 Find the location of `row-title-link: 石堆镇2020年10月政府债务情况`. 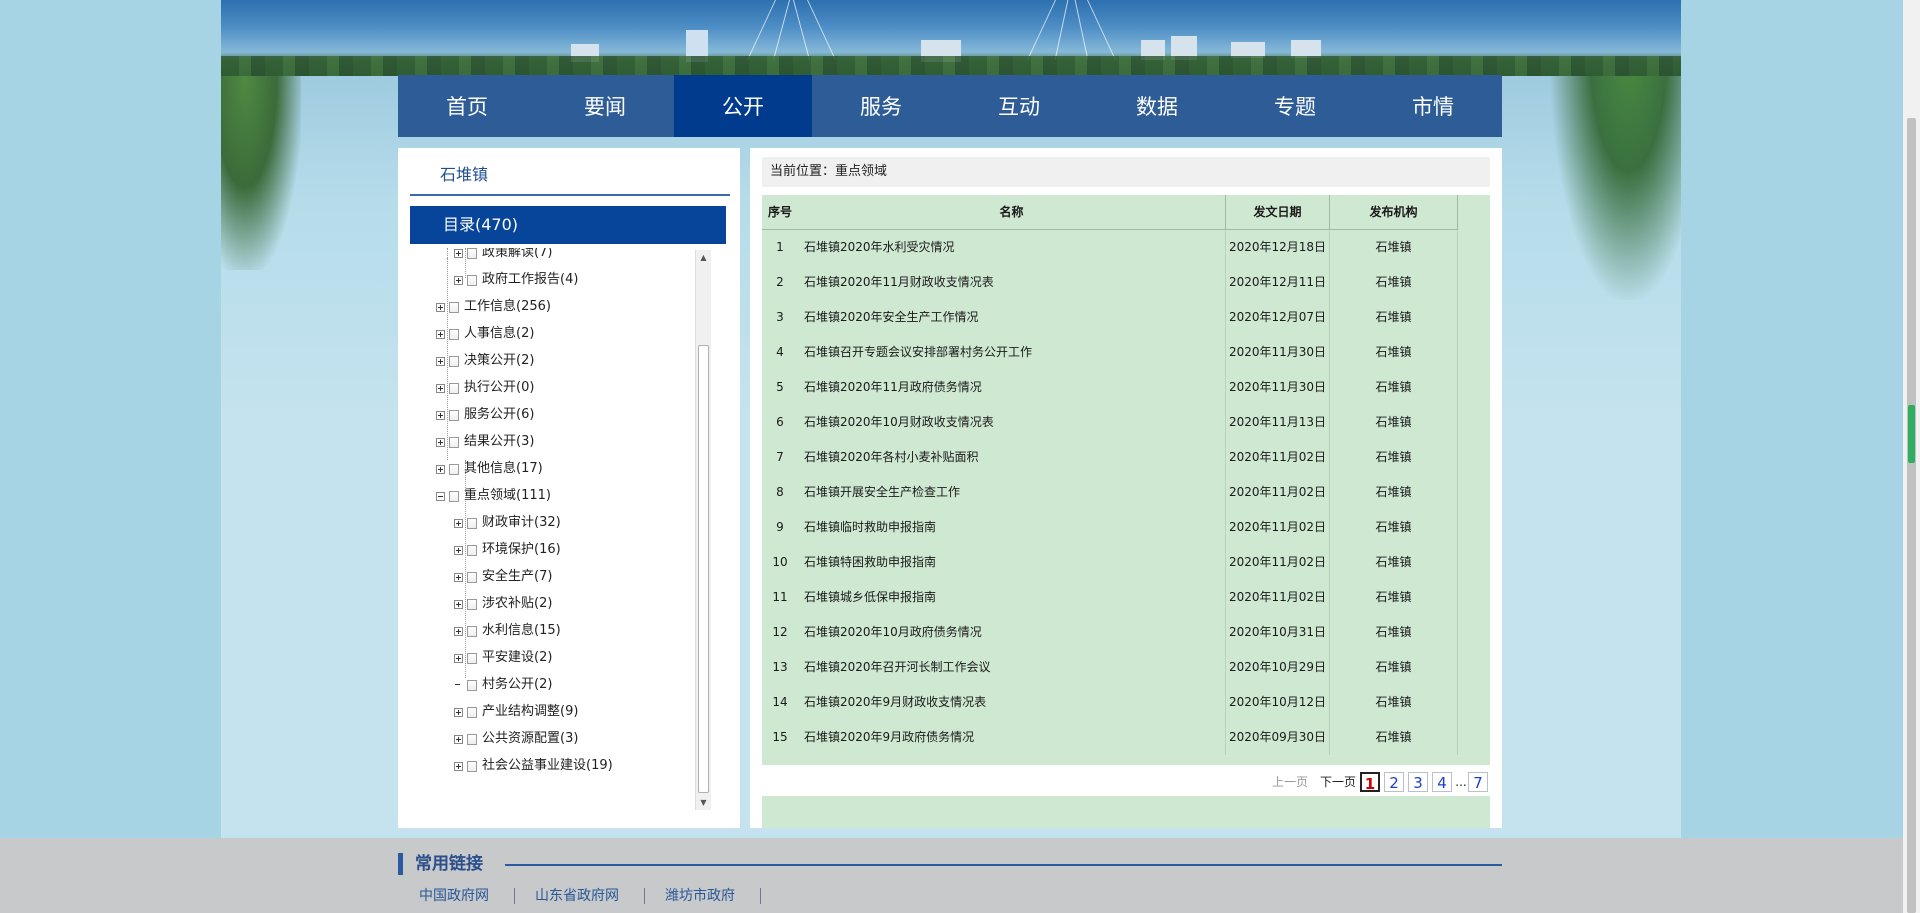

row-title-link: 石堆镇2020年10月政府债务情况 is located at coordinates (1012, 632).